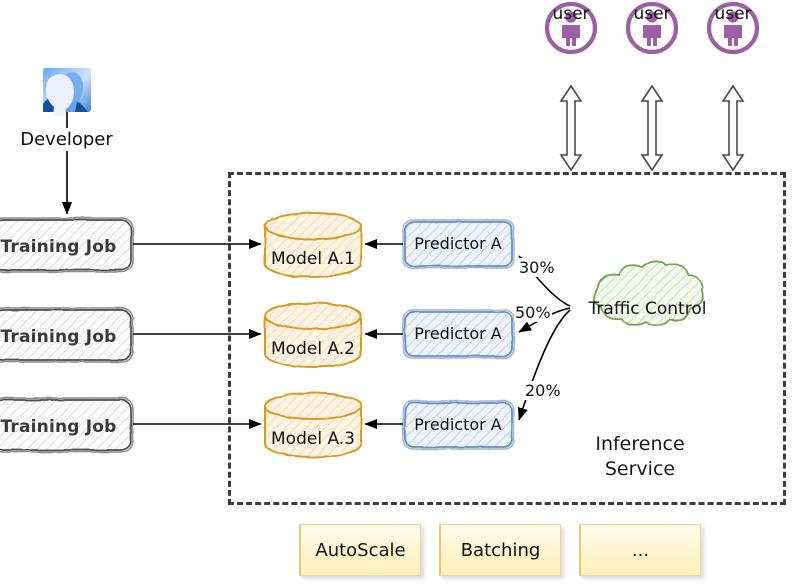 Image resolution: width=794 pixels, height=584 pixels. What do you see at coordinates (313, 425) in the screenshot?
I see `model-node: Model A.3` at bounding box center [313, 425].